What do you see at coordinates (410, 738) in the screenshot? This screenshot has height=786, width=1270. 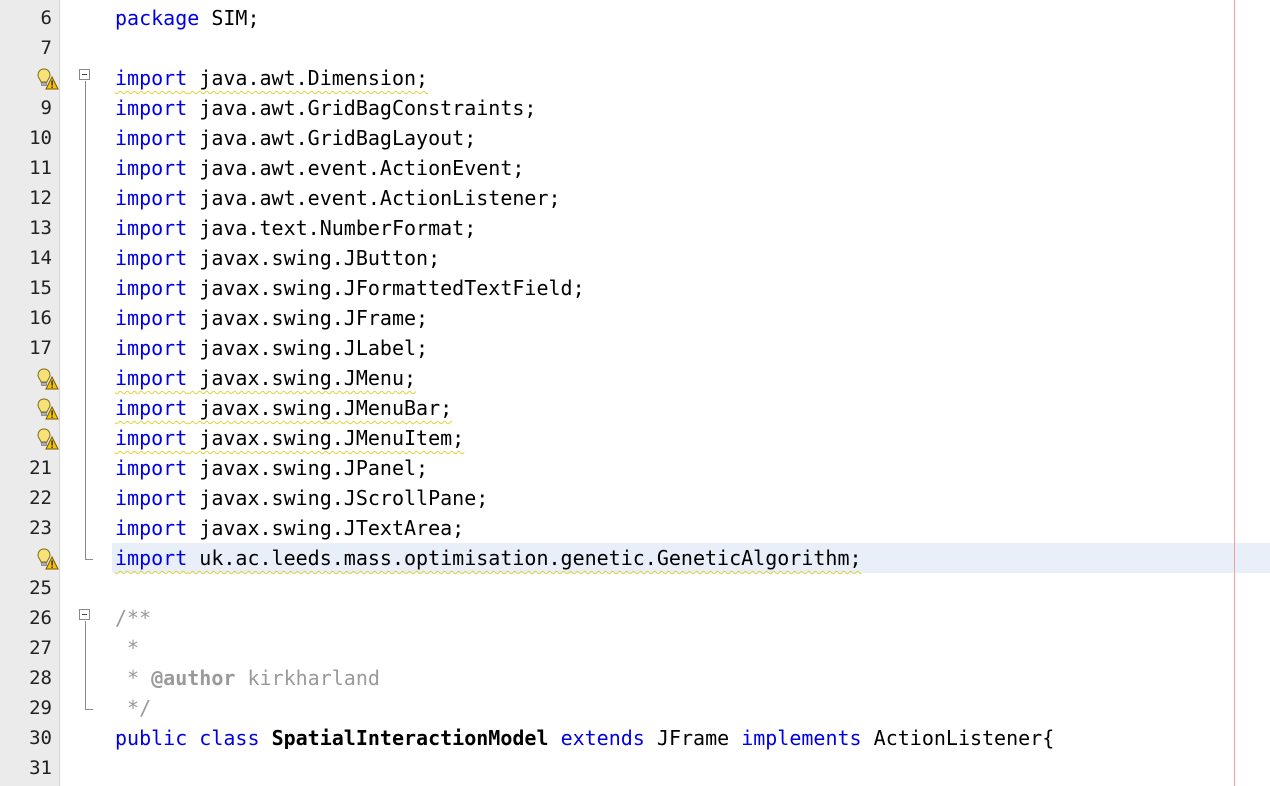 I see `code-token: SpatialInteractionModel` at bounding box center [410, 738].